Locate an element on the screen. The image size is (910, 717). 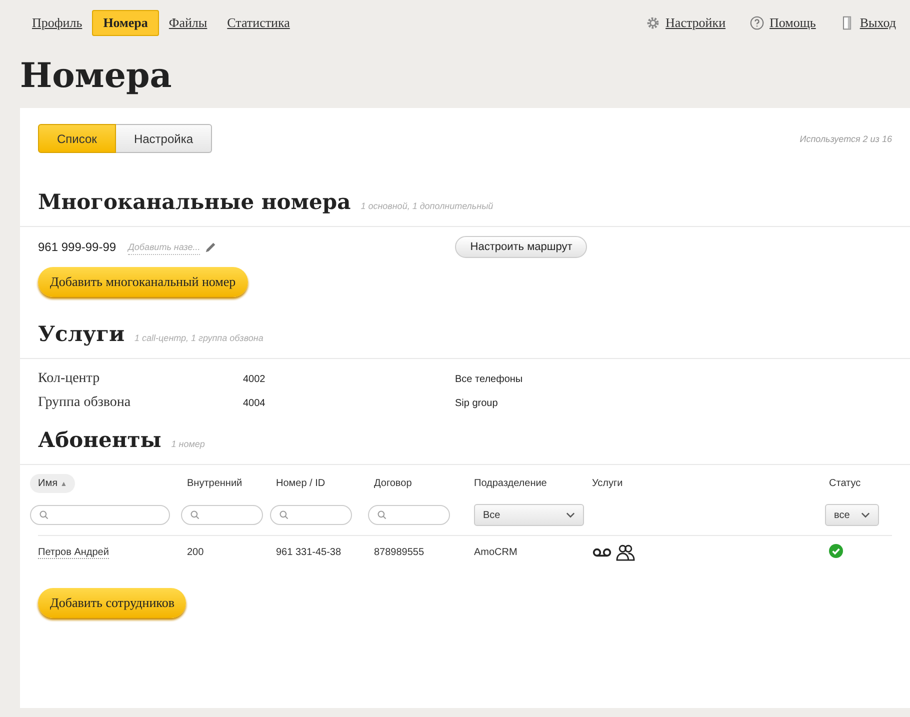
column-header: Подразделение is located at coordinates (510, 483).